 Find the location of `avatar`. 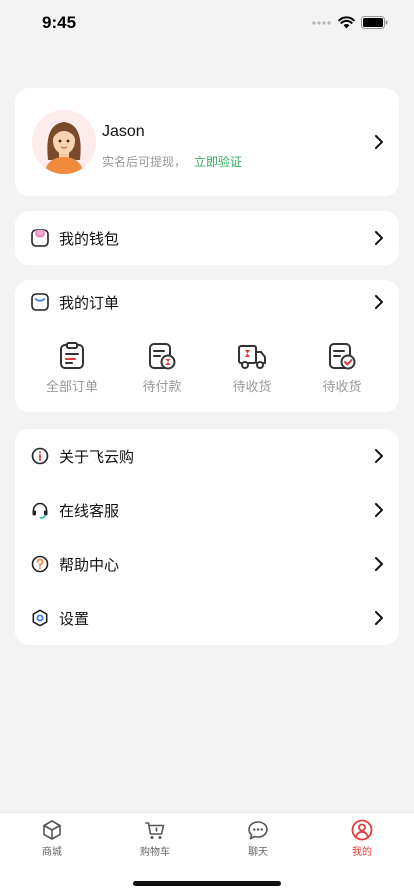

avatar is located at coordinates (64, 142).